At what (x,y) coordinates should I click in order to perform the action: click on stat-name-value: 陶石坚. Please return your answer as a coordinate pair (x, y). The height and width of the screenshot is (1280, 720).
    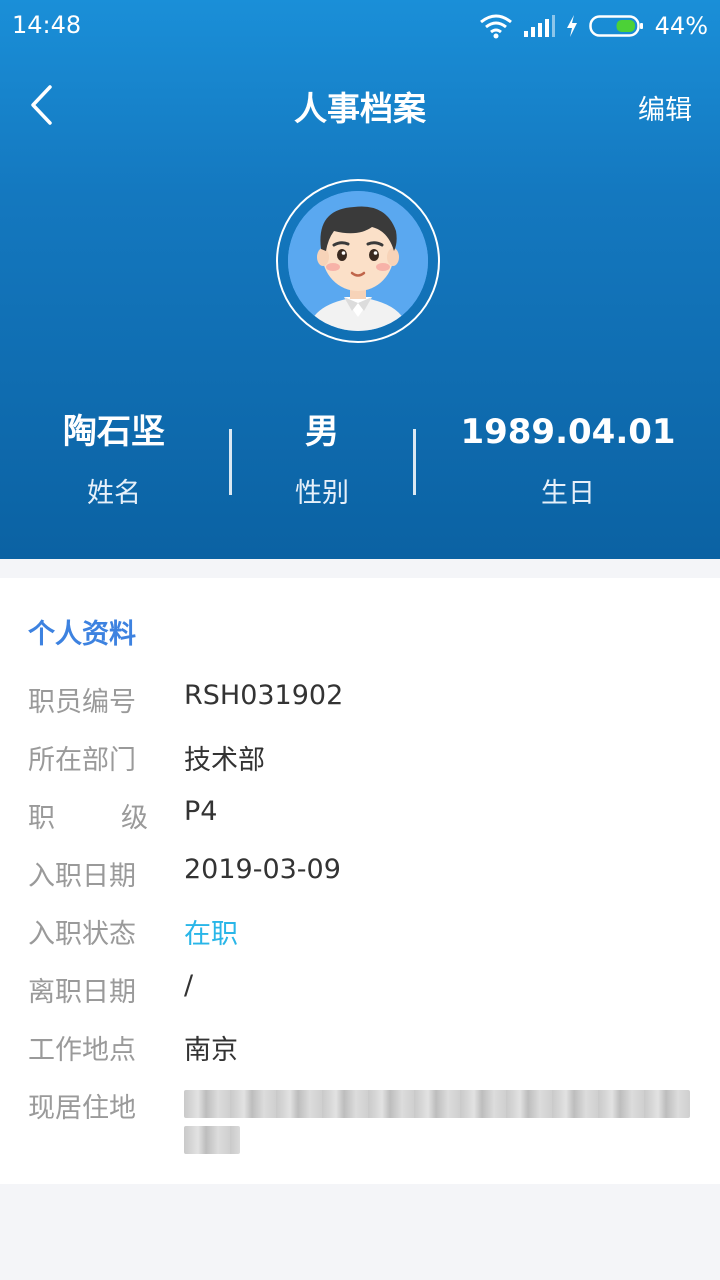
    Looking at the image, I should click on (114, 432).